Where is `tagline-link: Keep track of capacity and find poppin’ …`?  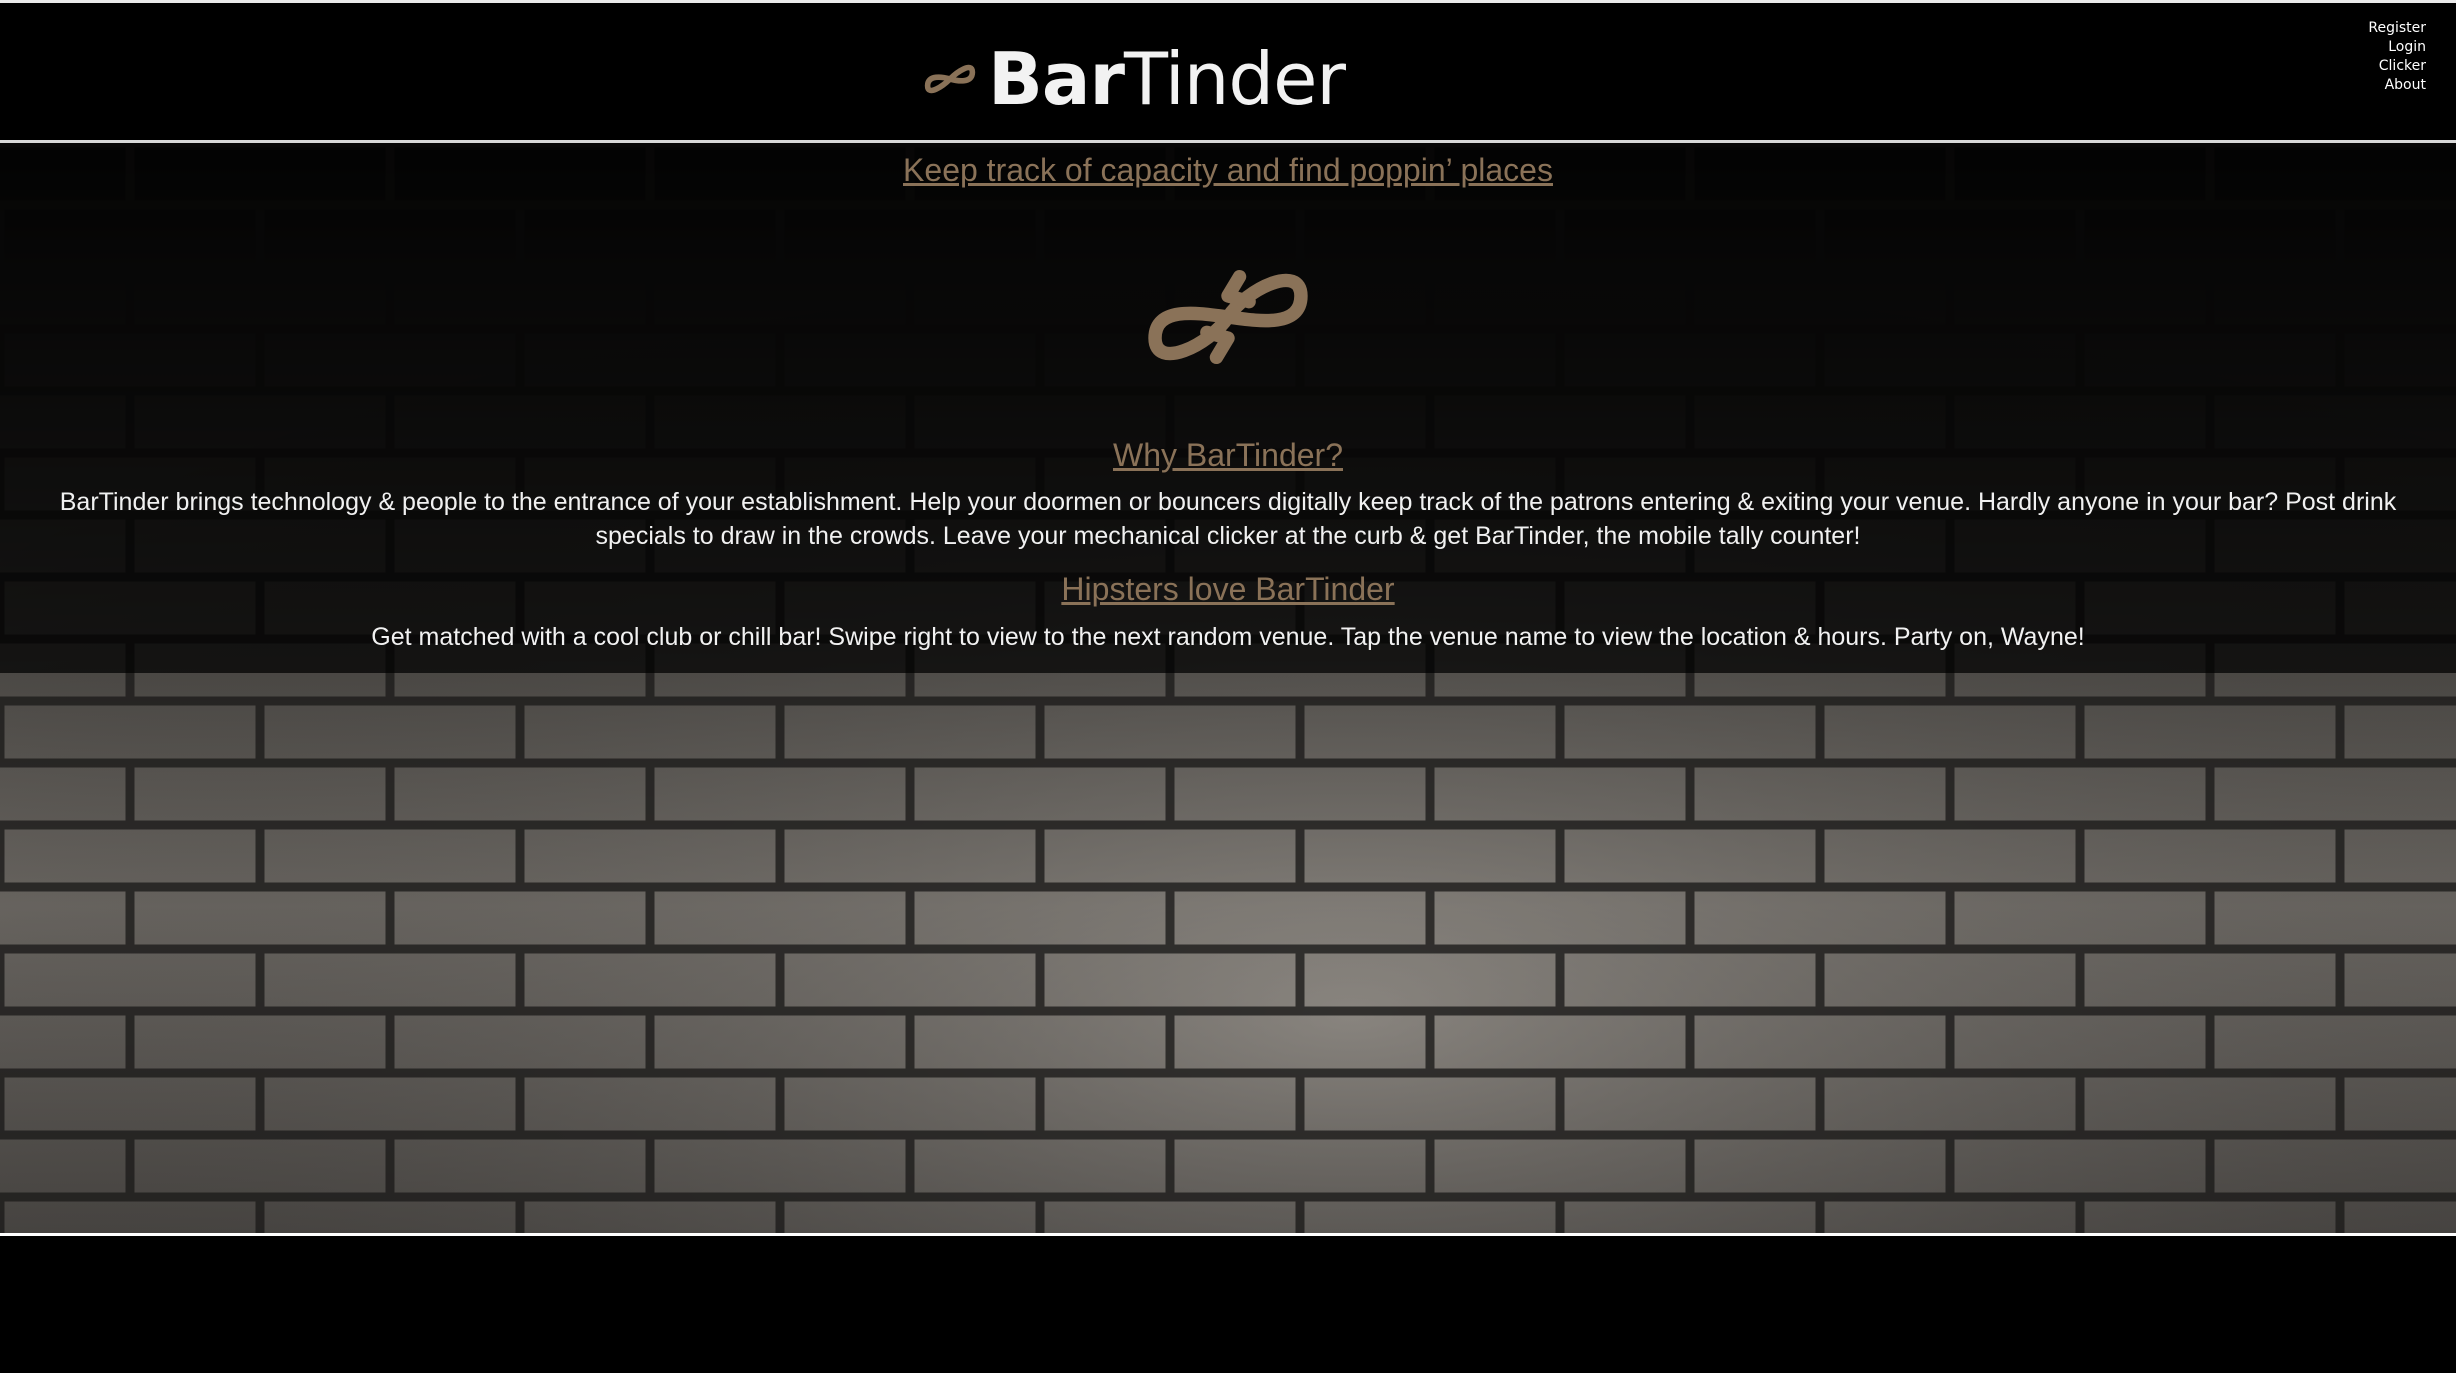 tagline-link: Keep track of capacity and find poppin’ … is located at coordinates (1228, 170).